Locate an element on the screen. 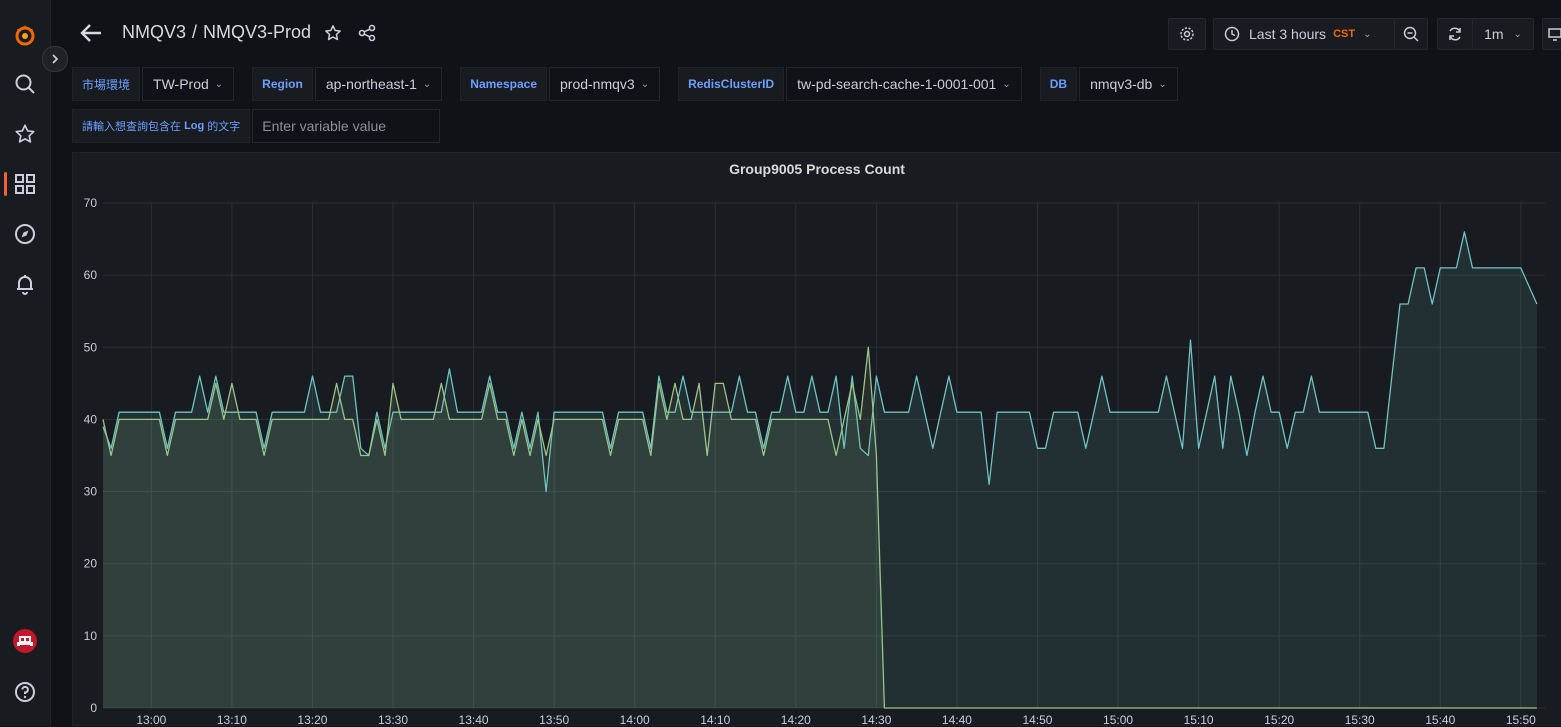  grafana-logo-icon is located at coordinates (25, 35).